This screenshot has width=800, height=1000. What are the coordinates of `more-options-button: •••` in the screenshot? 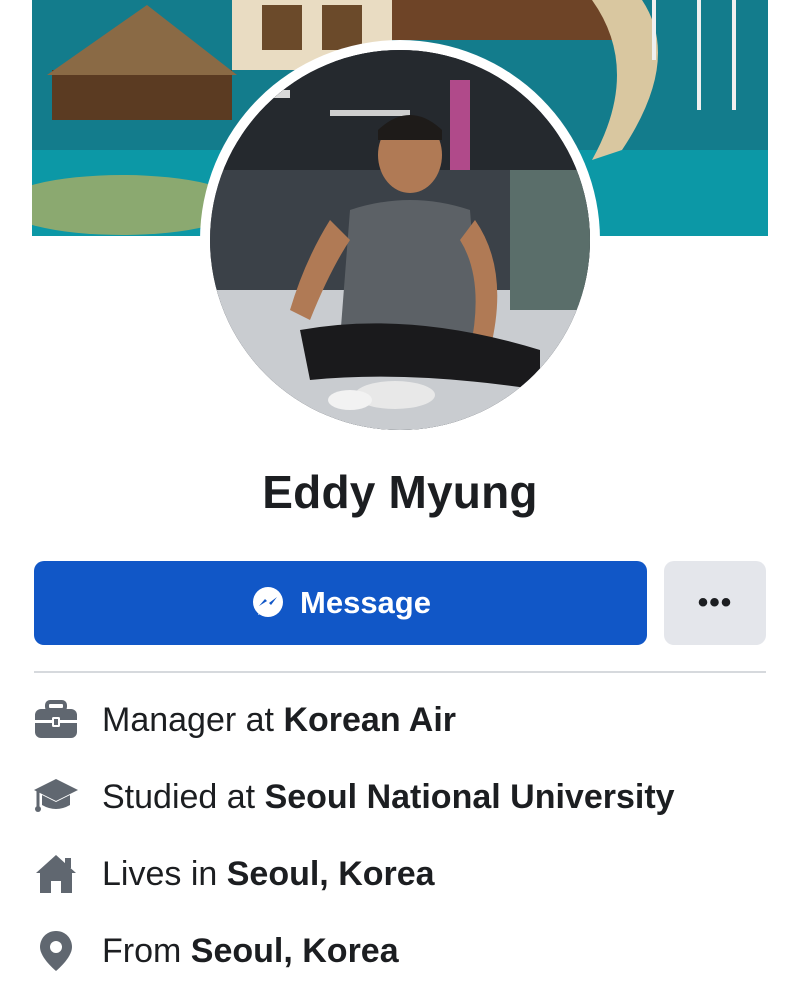 It's located at (715, 603).